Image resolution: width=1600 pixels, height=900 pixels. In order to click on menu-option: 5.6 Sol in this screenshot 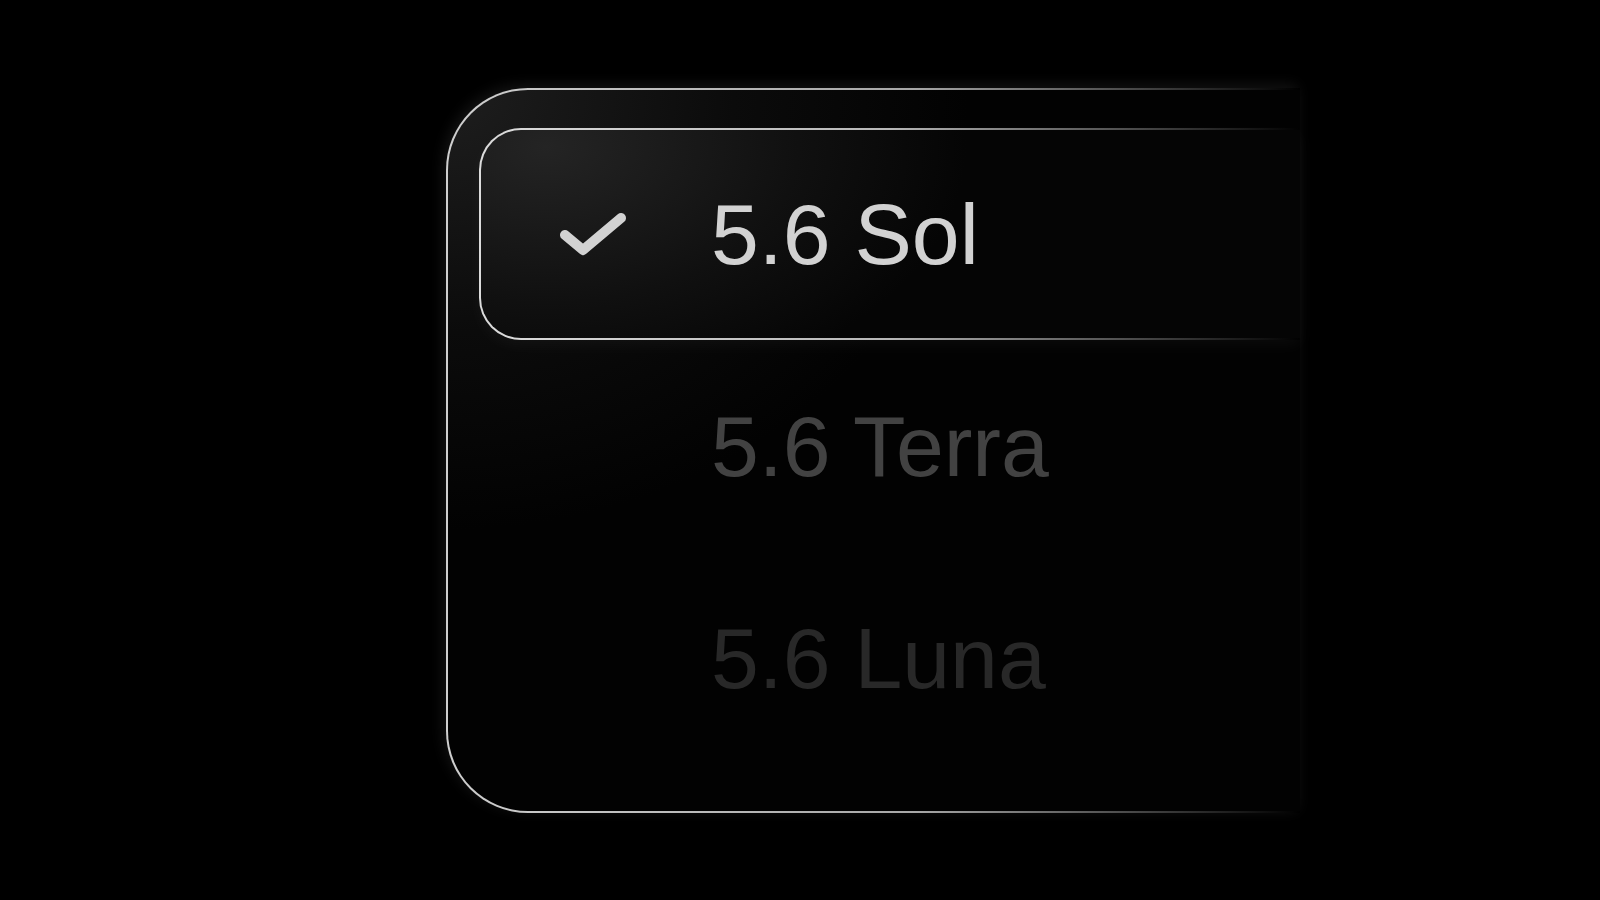, I will do `click(889, 234)`.